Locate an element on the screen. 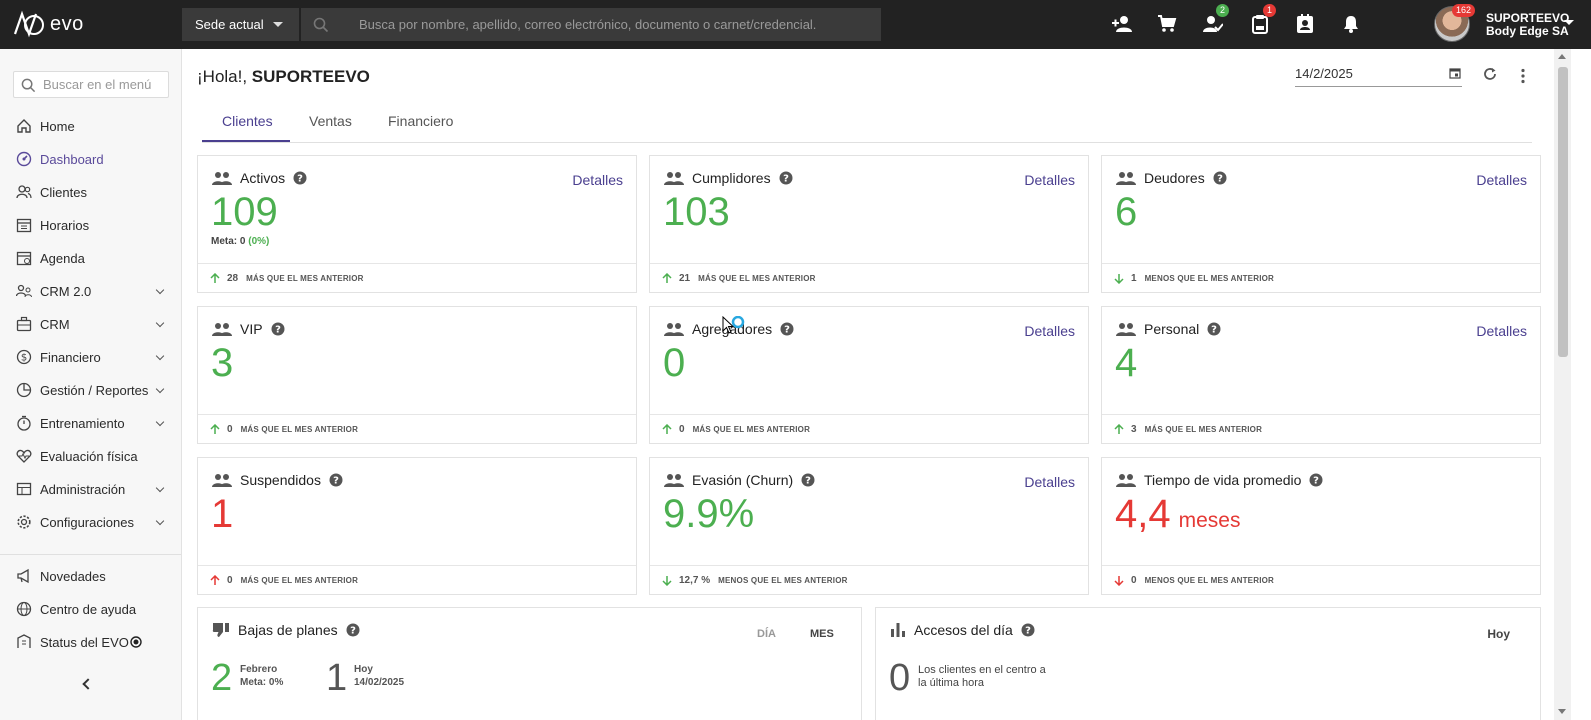 This screenshot has width=1591, height=720. card-value: 9.9% is located at coordinates (709, 514).